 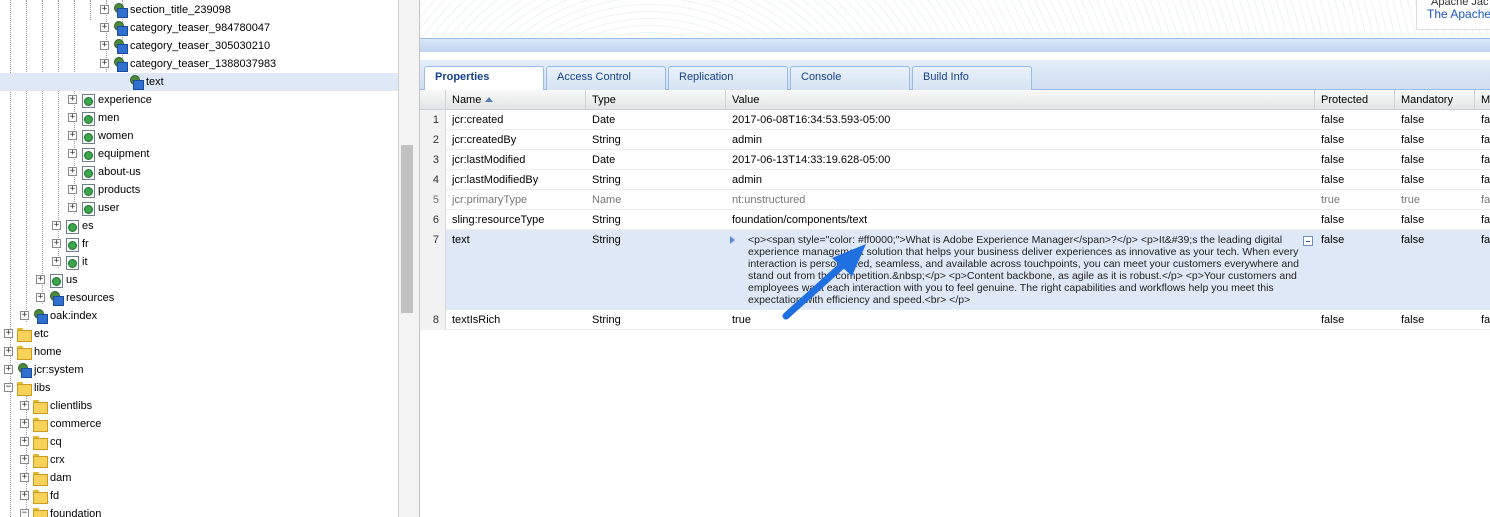 I want to click on header-mandatory: Mandatory, so click(x=1435, y=100).